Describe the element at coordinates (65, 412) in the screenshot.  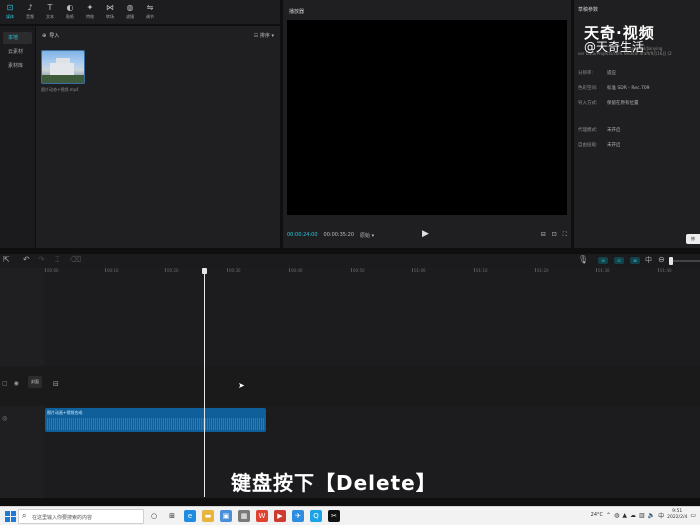
I see `audio-clip-label: 图片动画+视频合成` at that location.